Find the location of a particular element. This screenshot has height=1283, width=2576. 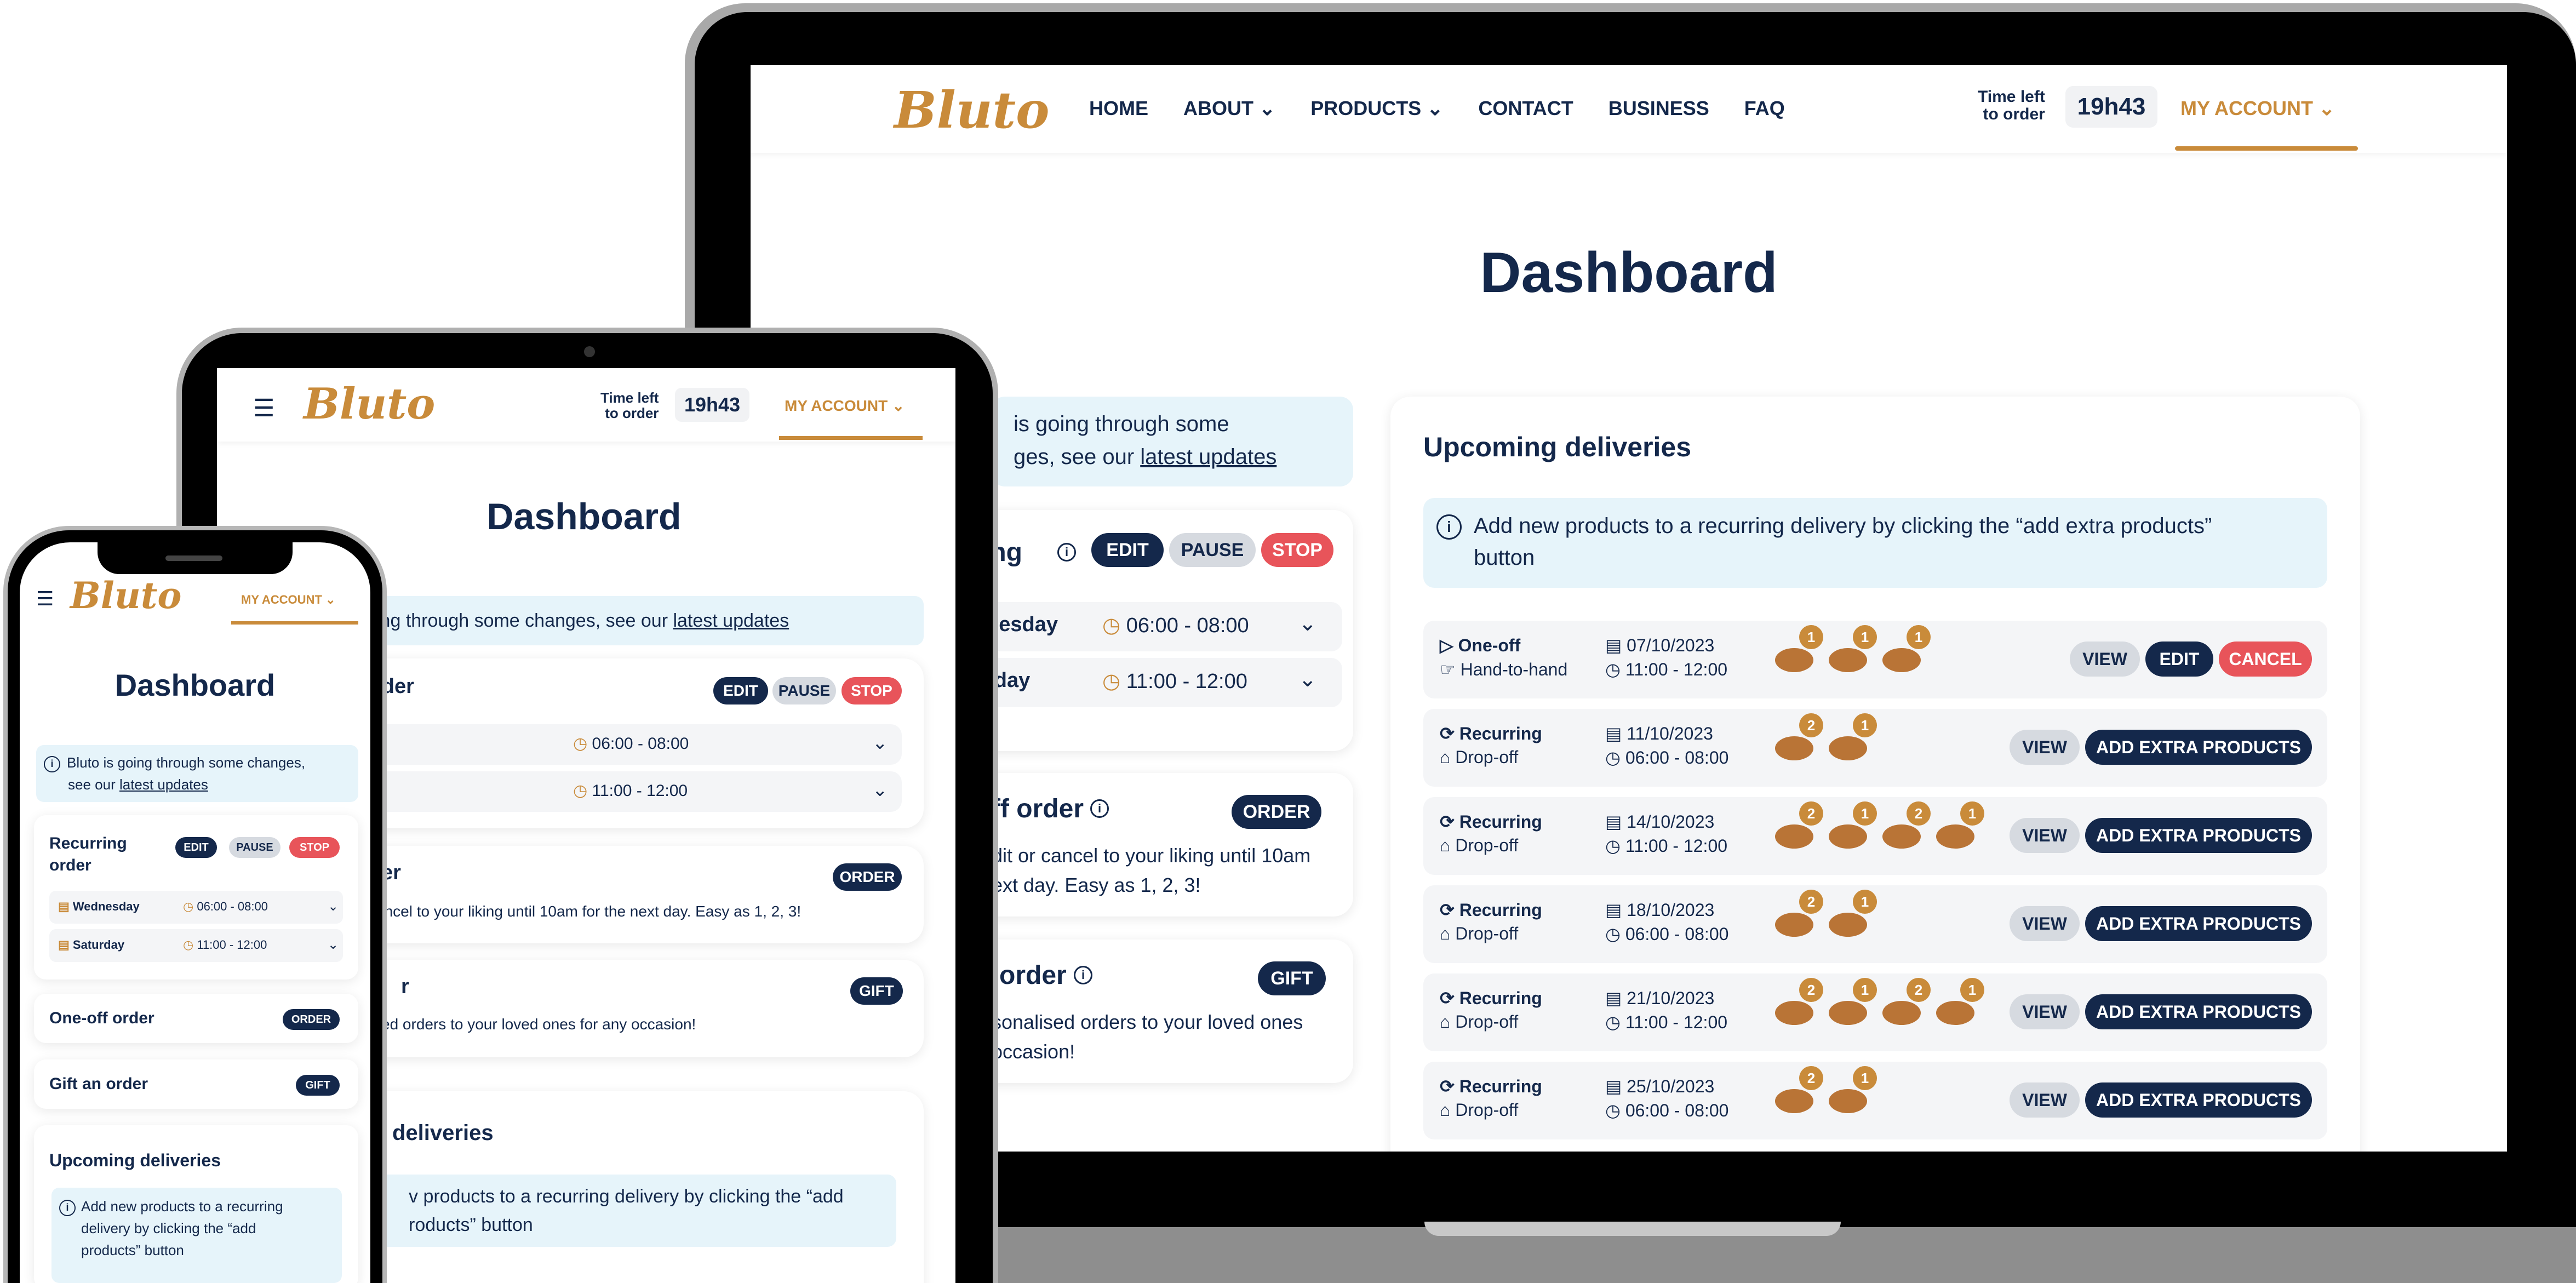

timer-label: Time left to order is located at coordinates (2011, 106).